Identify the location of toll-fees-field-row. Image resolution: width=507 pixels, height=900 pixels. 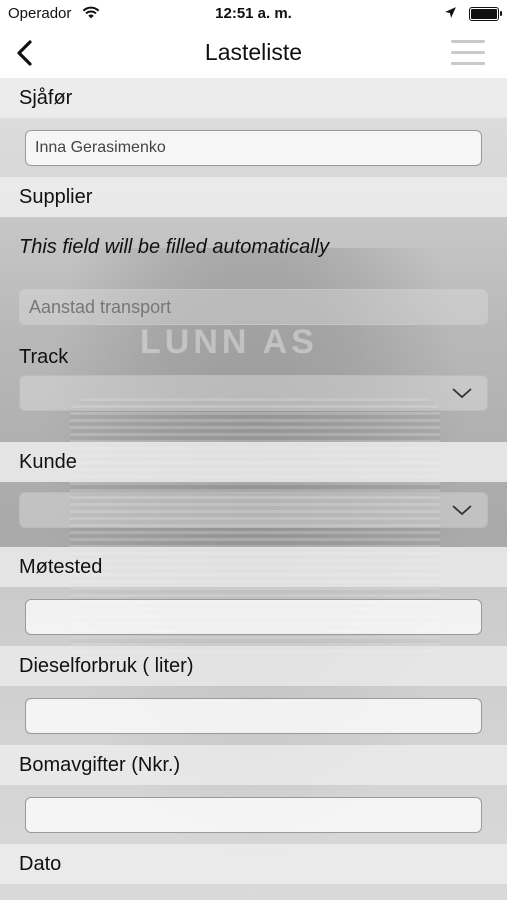
(253, 814).